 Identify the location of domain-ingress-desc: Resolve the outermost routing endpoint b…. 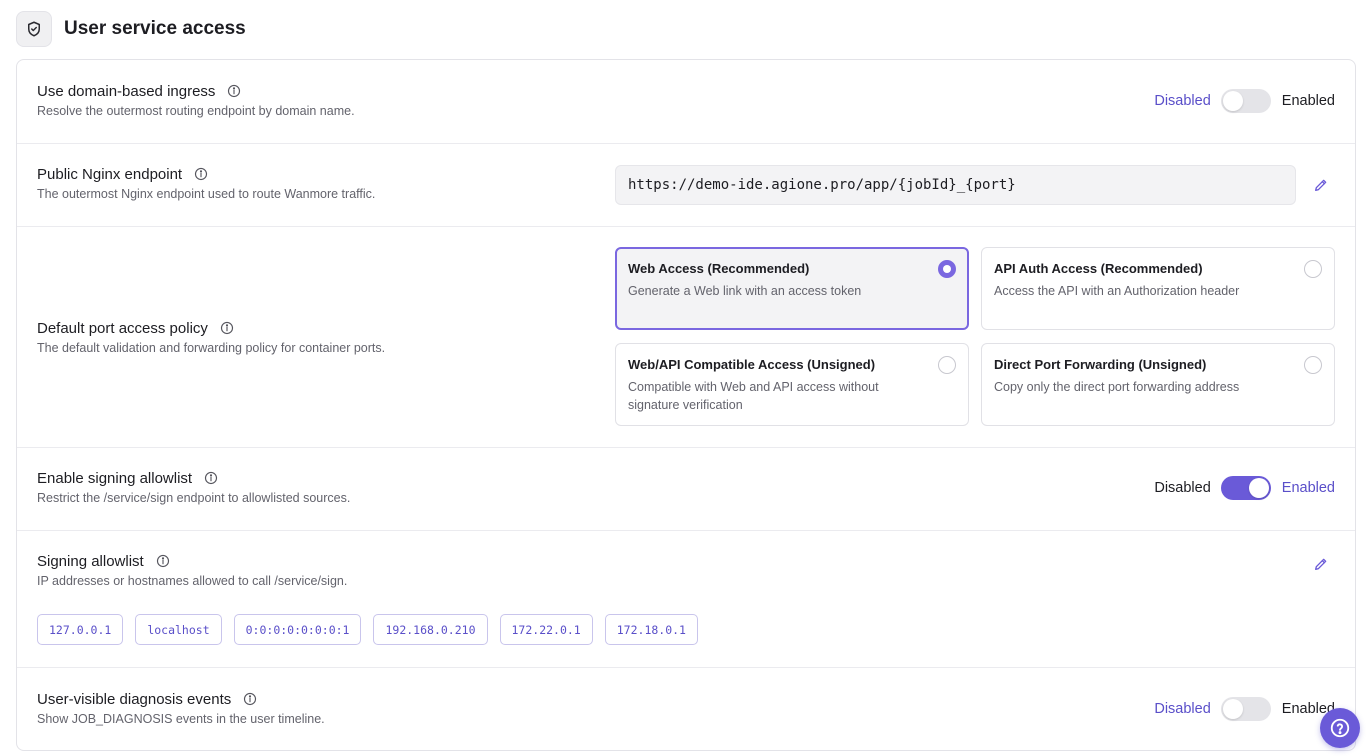
(196, 111).